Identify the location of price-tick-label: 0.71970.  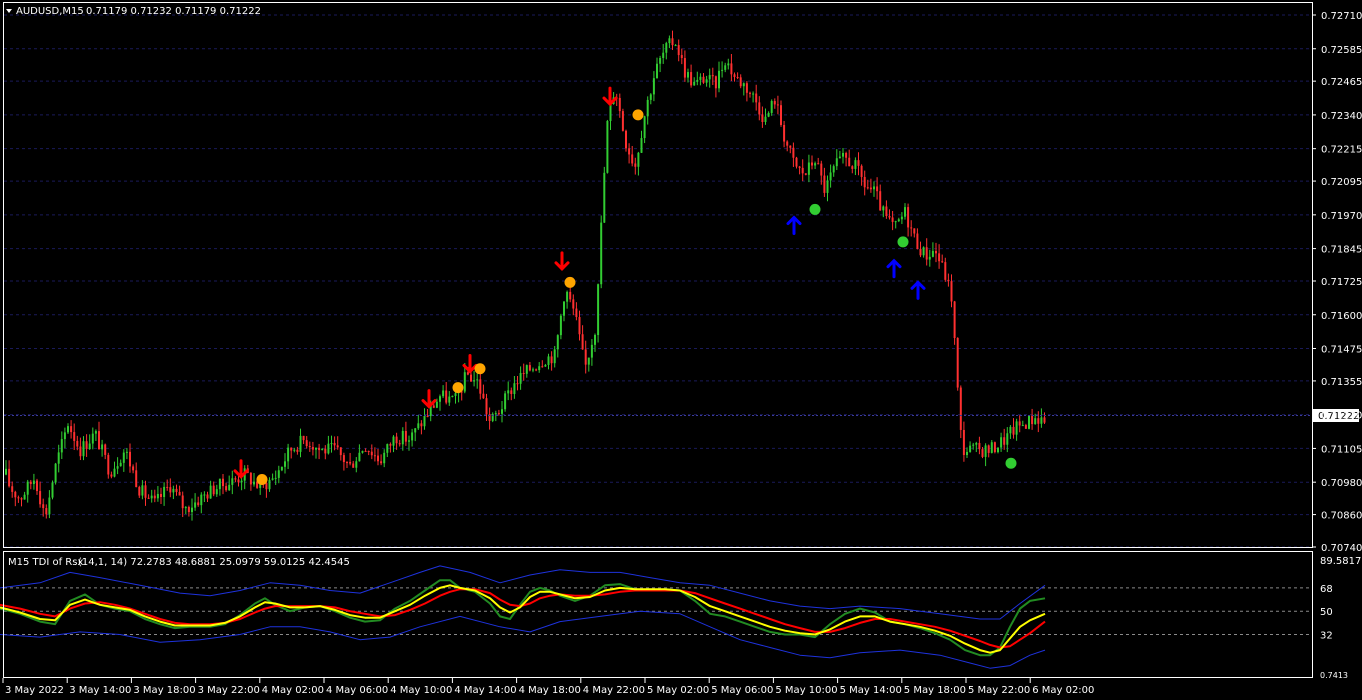
(1341, 216).